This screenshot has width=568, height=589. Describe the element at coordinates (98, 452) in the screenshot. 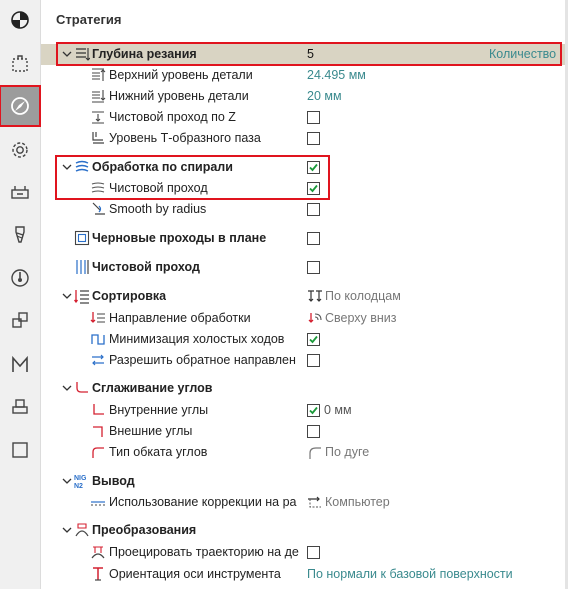

I see `round-type-icon` at that location.